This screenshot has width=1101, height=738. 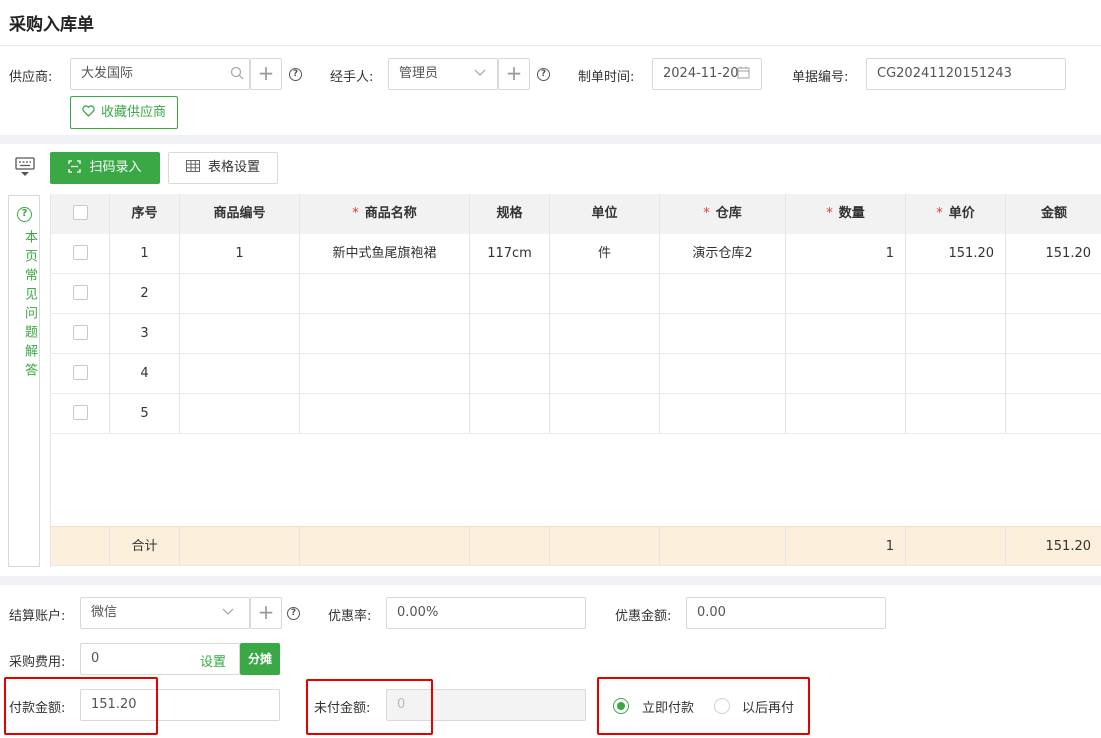 I want to click on cell-seq: 1, so click(x=145, y=253).